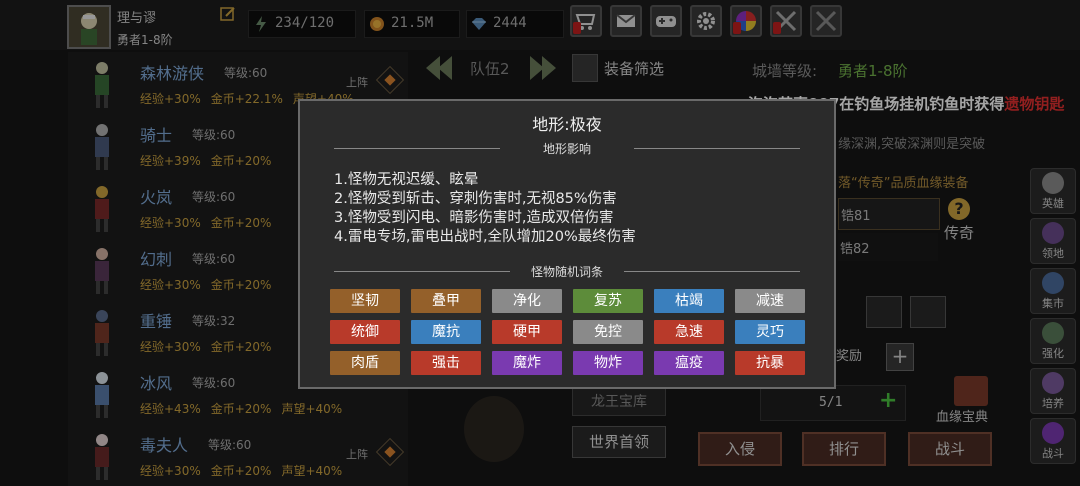 The width and height of the screenshot is (1080, 486). What do you see at coordinates (567, 148) in the screenshot?
I see `section-divider-effects: 地形影响` at bounding box center [567, 148].